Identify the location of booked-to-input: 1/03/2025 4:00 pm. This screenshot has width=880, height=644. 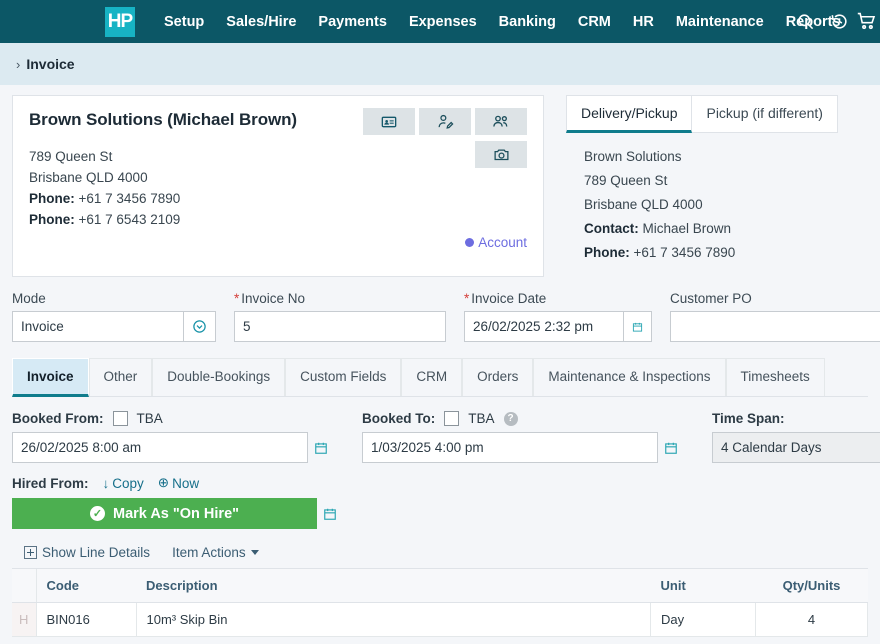
(510, 447).